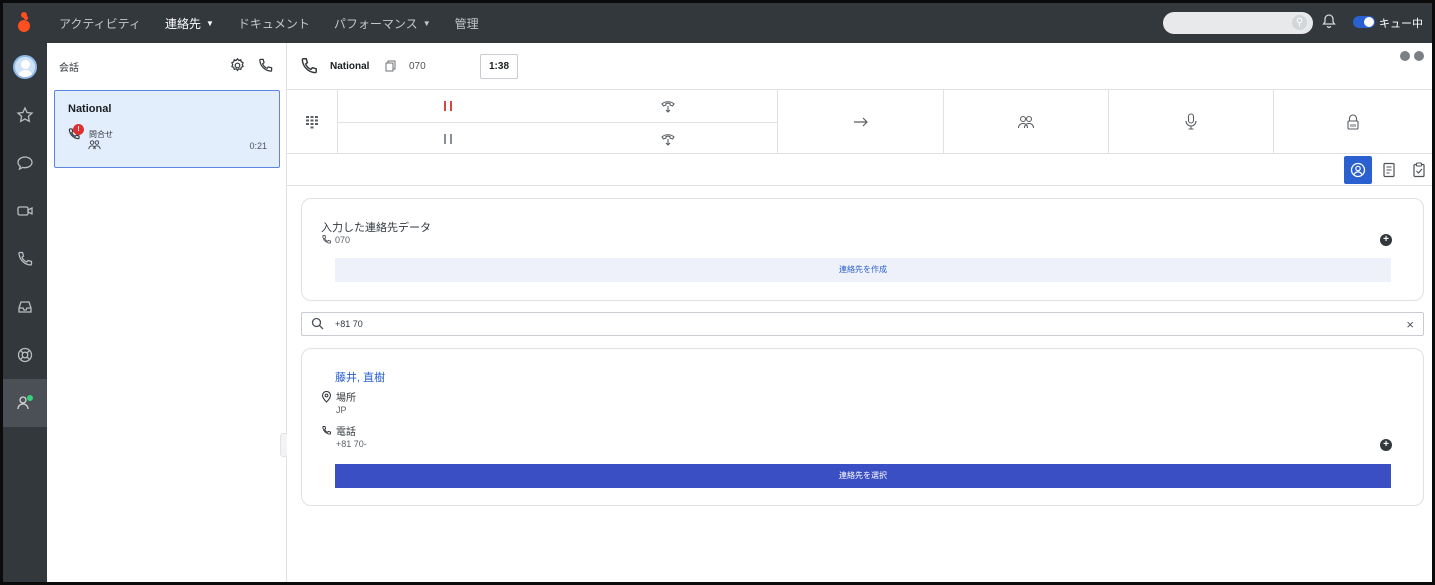 The image size is (1435, 585). What do you see at coordinates (863, 476) in the screenshot?
I see `select-contact-button: 連絡先を選択` at bounding box center [863, 476].